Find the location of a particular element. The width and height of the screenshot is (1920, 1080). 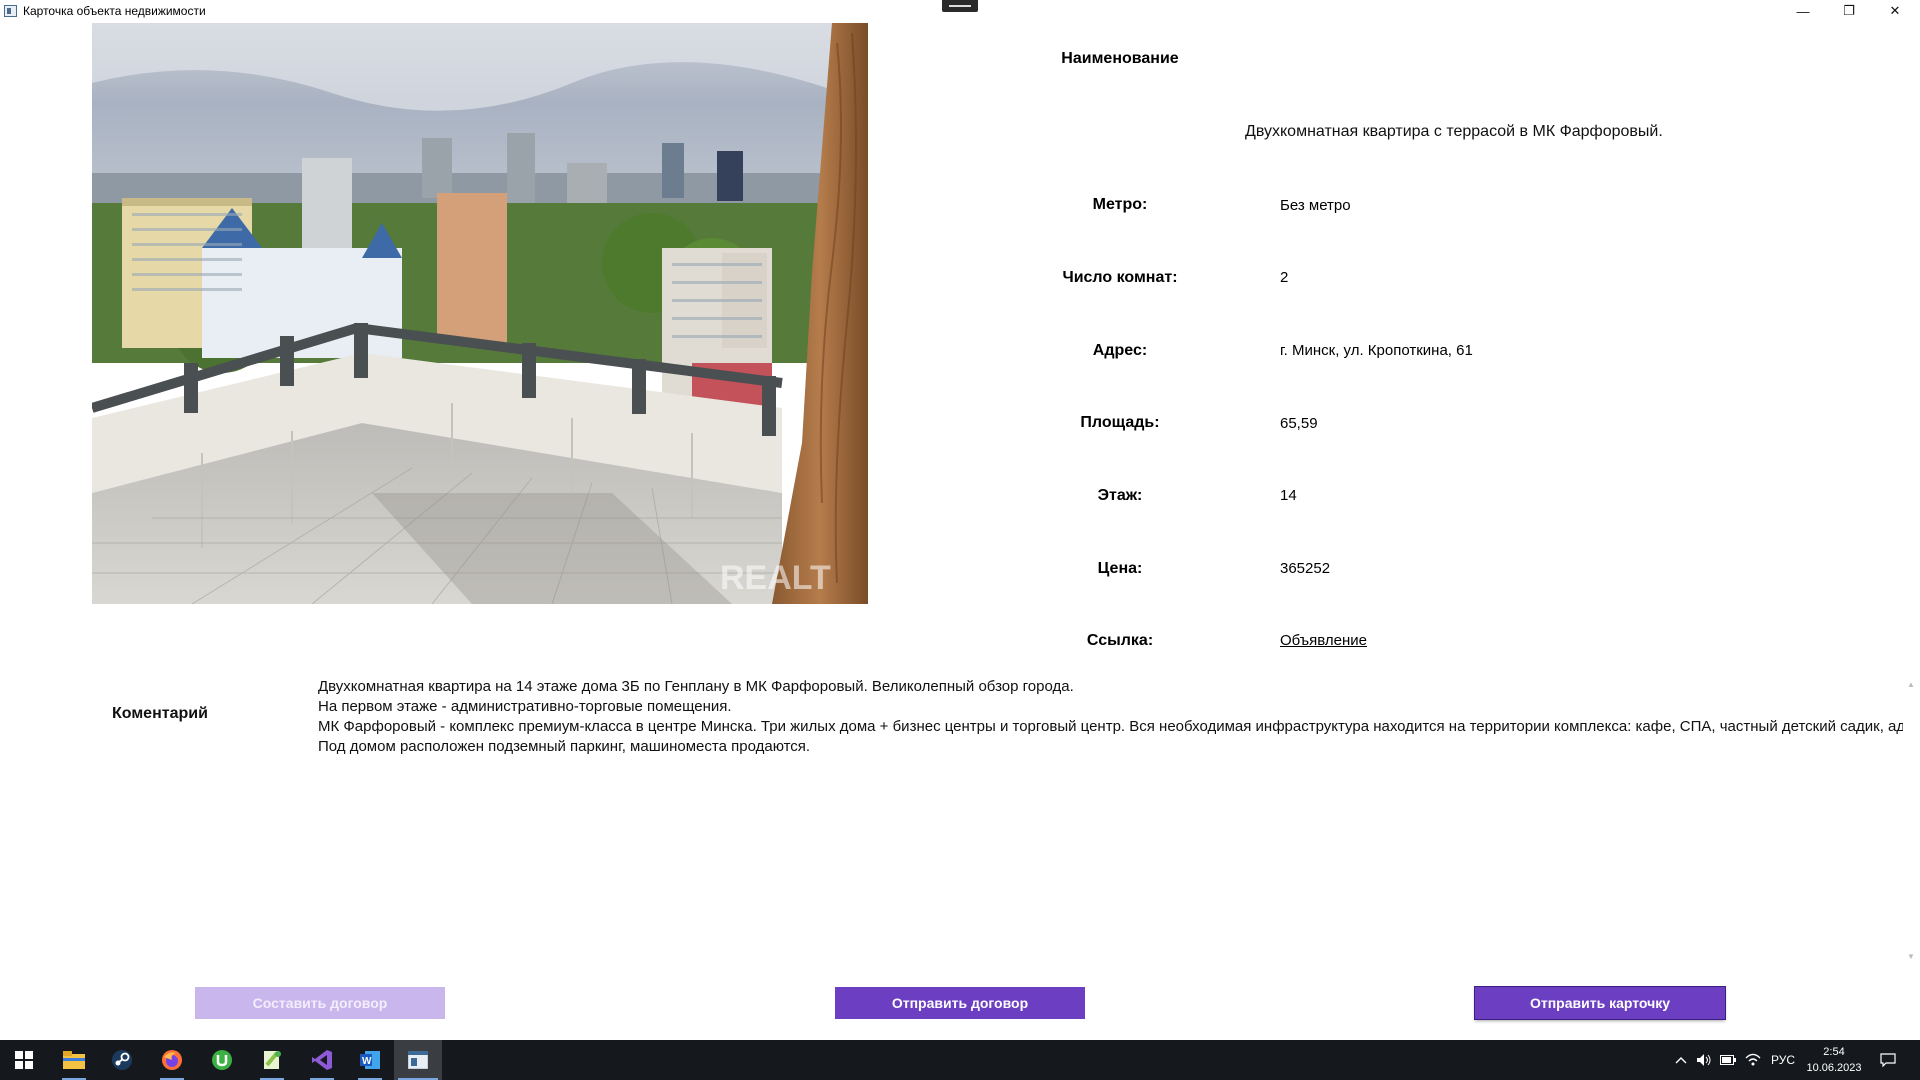

price-label: Цена: is located at coordinates (1120, 568).